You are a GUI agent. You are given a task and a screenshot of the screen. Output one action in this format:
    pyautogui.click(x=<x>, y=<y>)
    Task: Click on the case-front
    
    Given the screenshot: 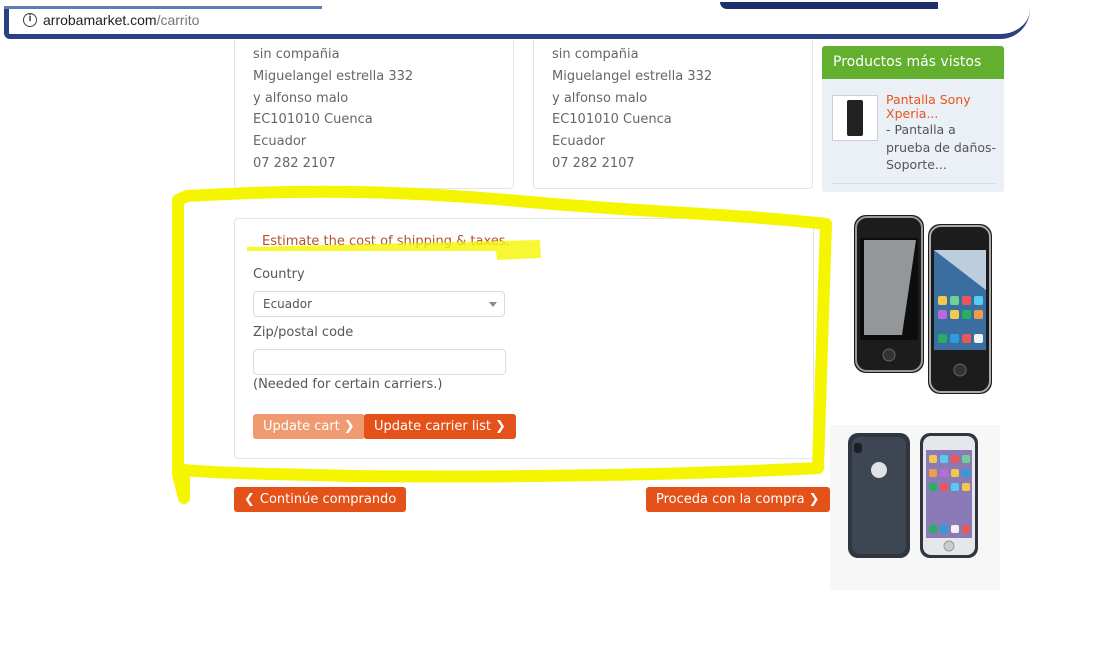 What is the action you would take?
    pyautogui.click(x=949, y=495)
    